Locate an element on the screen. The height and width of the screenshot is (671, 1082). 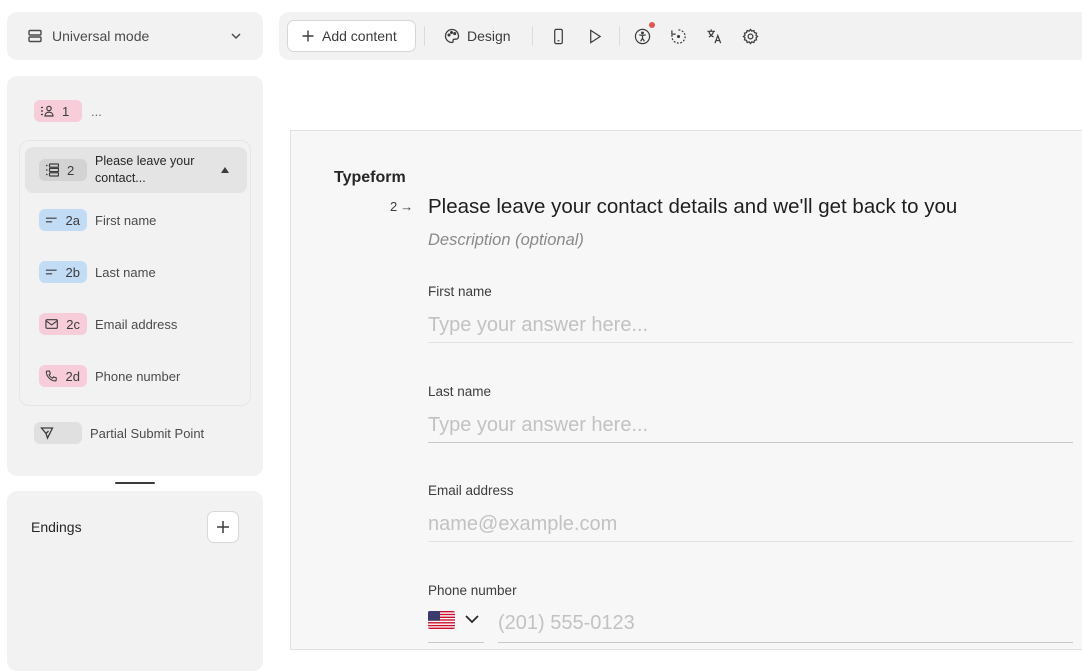
outline-item-2d: 2d Phone number is located at coordinates (109, 376).